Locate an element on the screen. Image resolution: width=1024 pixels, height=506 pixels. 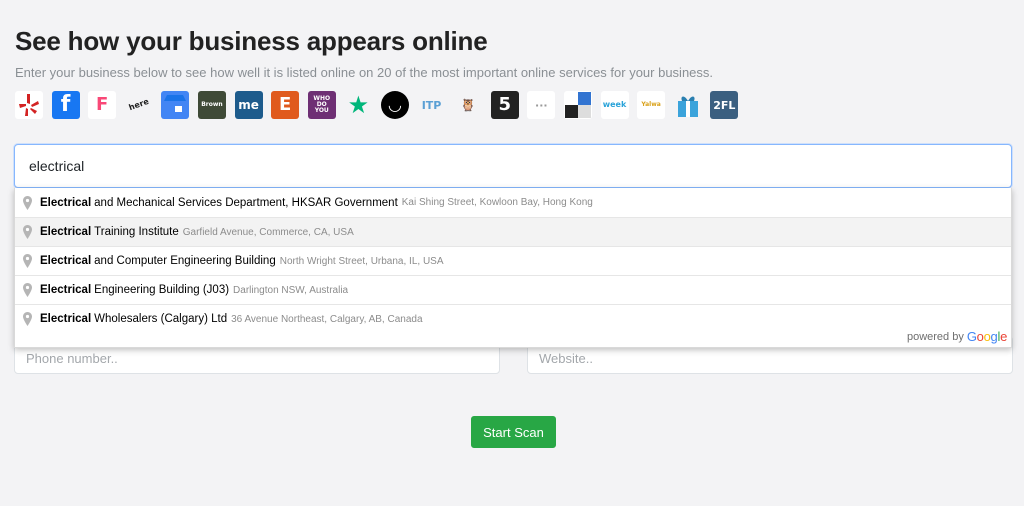
google-my-business-icon is located at coordinates (175, 105).